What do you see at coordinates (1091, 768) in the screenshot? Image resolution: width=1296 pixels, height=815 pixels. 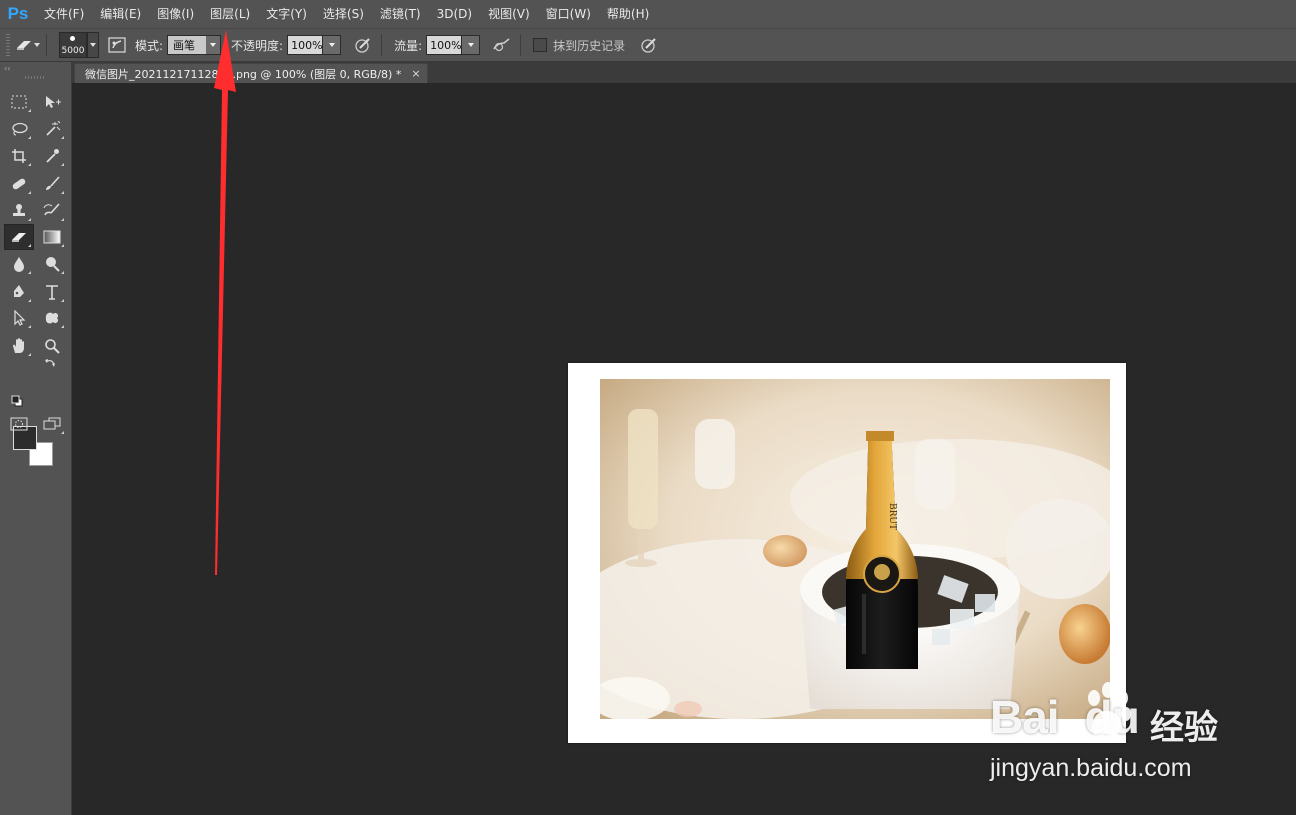 I see `watermark-url: jingyan.baidu.com` at bounding box center [1091, 768].